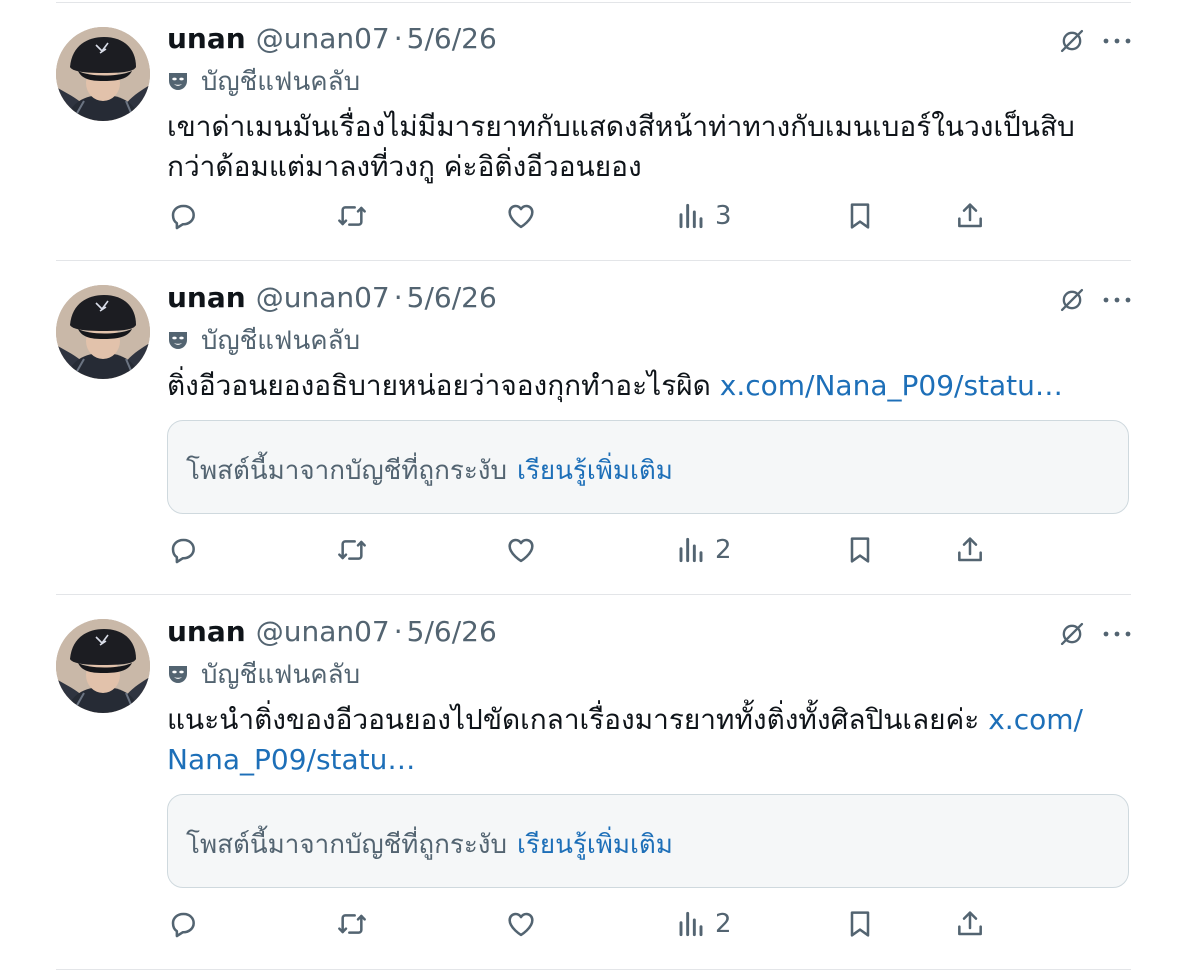  What do you see at coordinates (593, 2) in the screenshot?
I see `divider-top` at bounding box center [593, 2].